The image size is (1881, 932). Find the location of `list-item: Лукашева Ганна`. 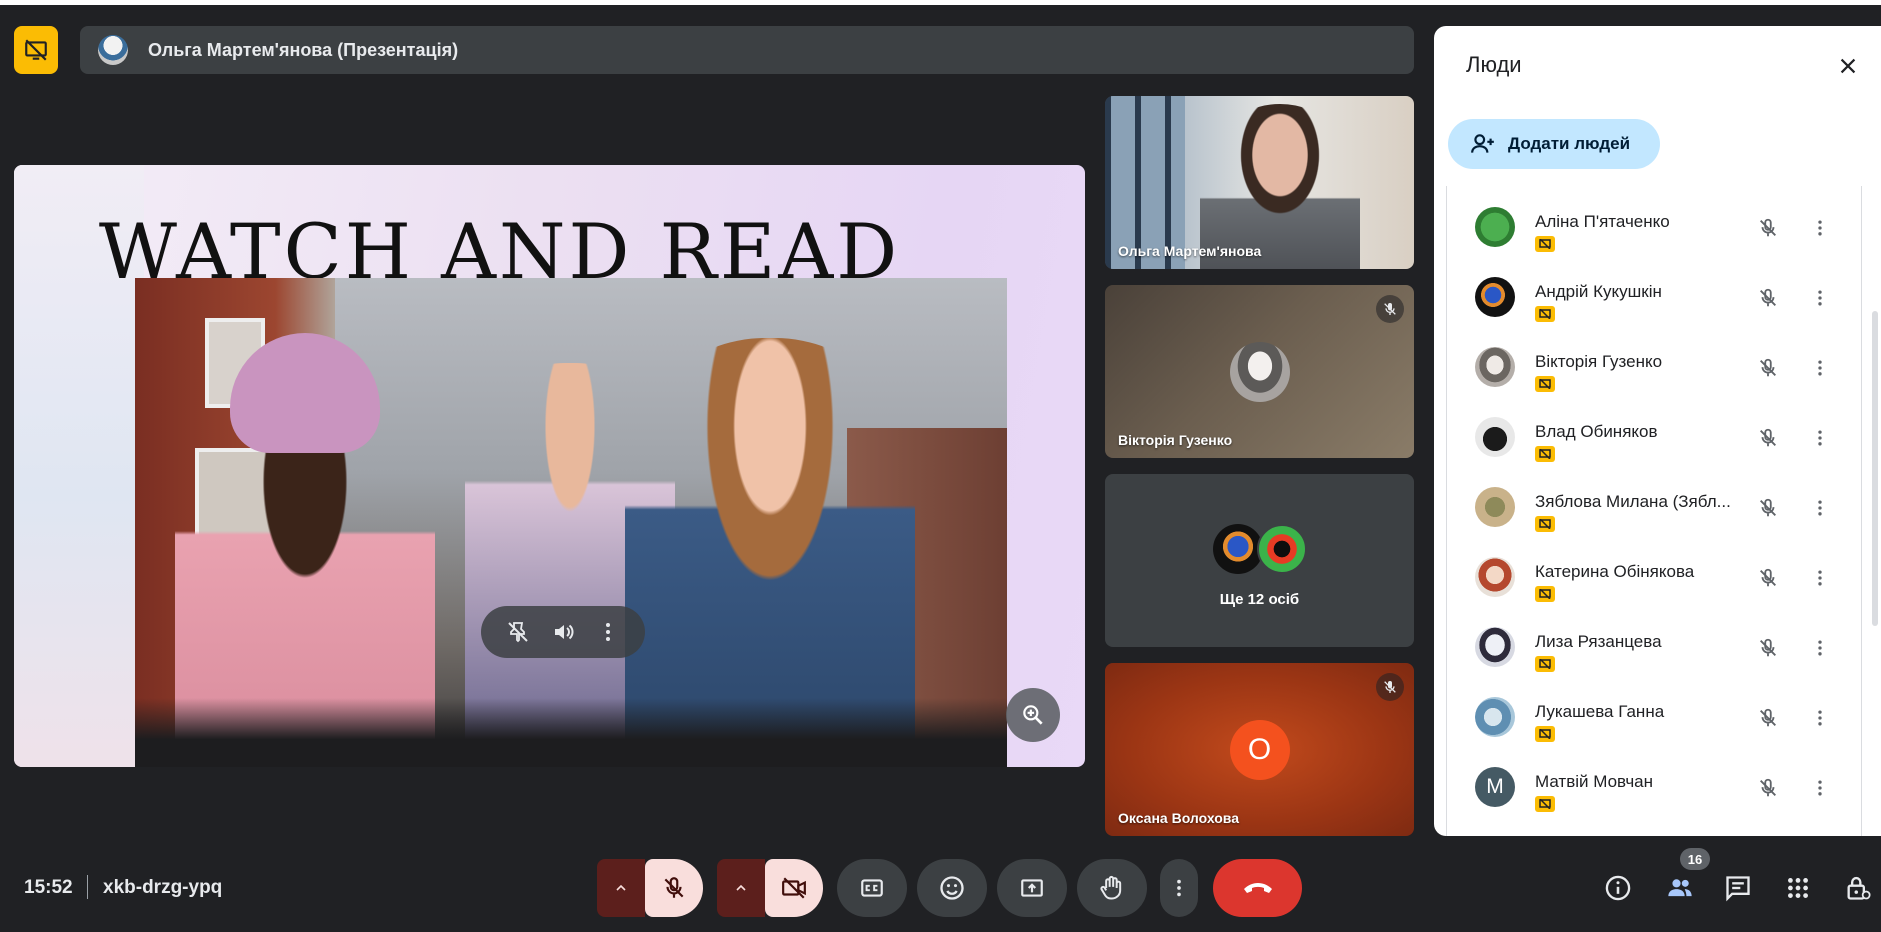

list-item: Лукашева Ганна is located at coordinates (1655, 711).